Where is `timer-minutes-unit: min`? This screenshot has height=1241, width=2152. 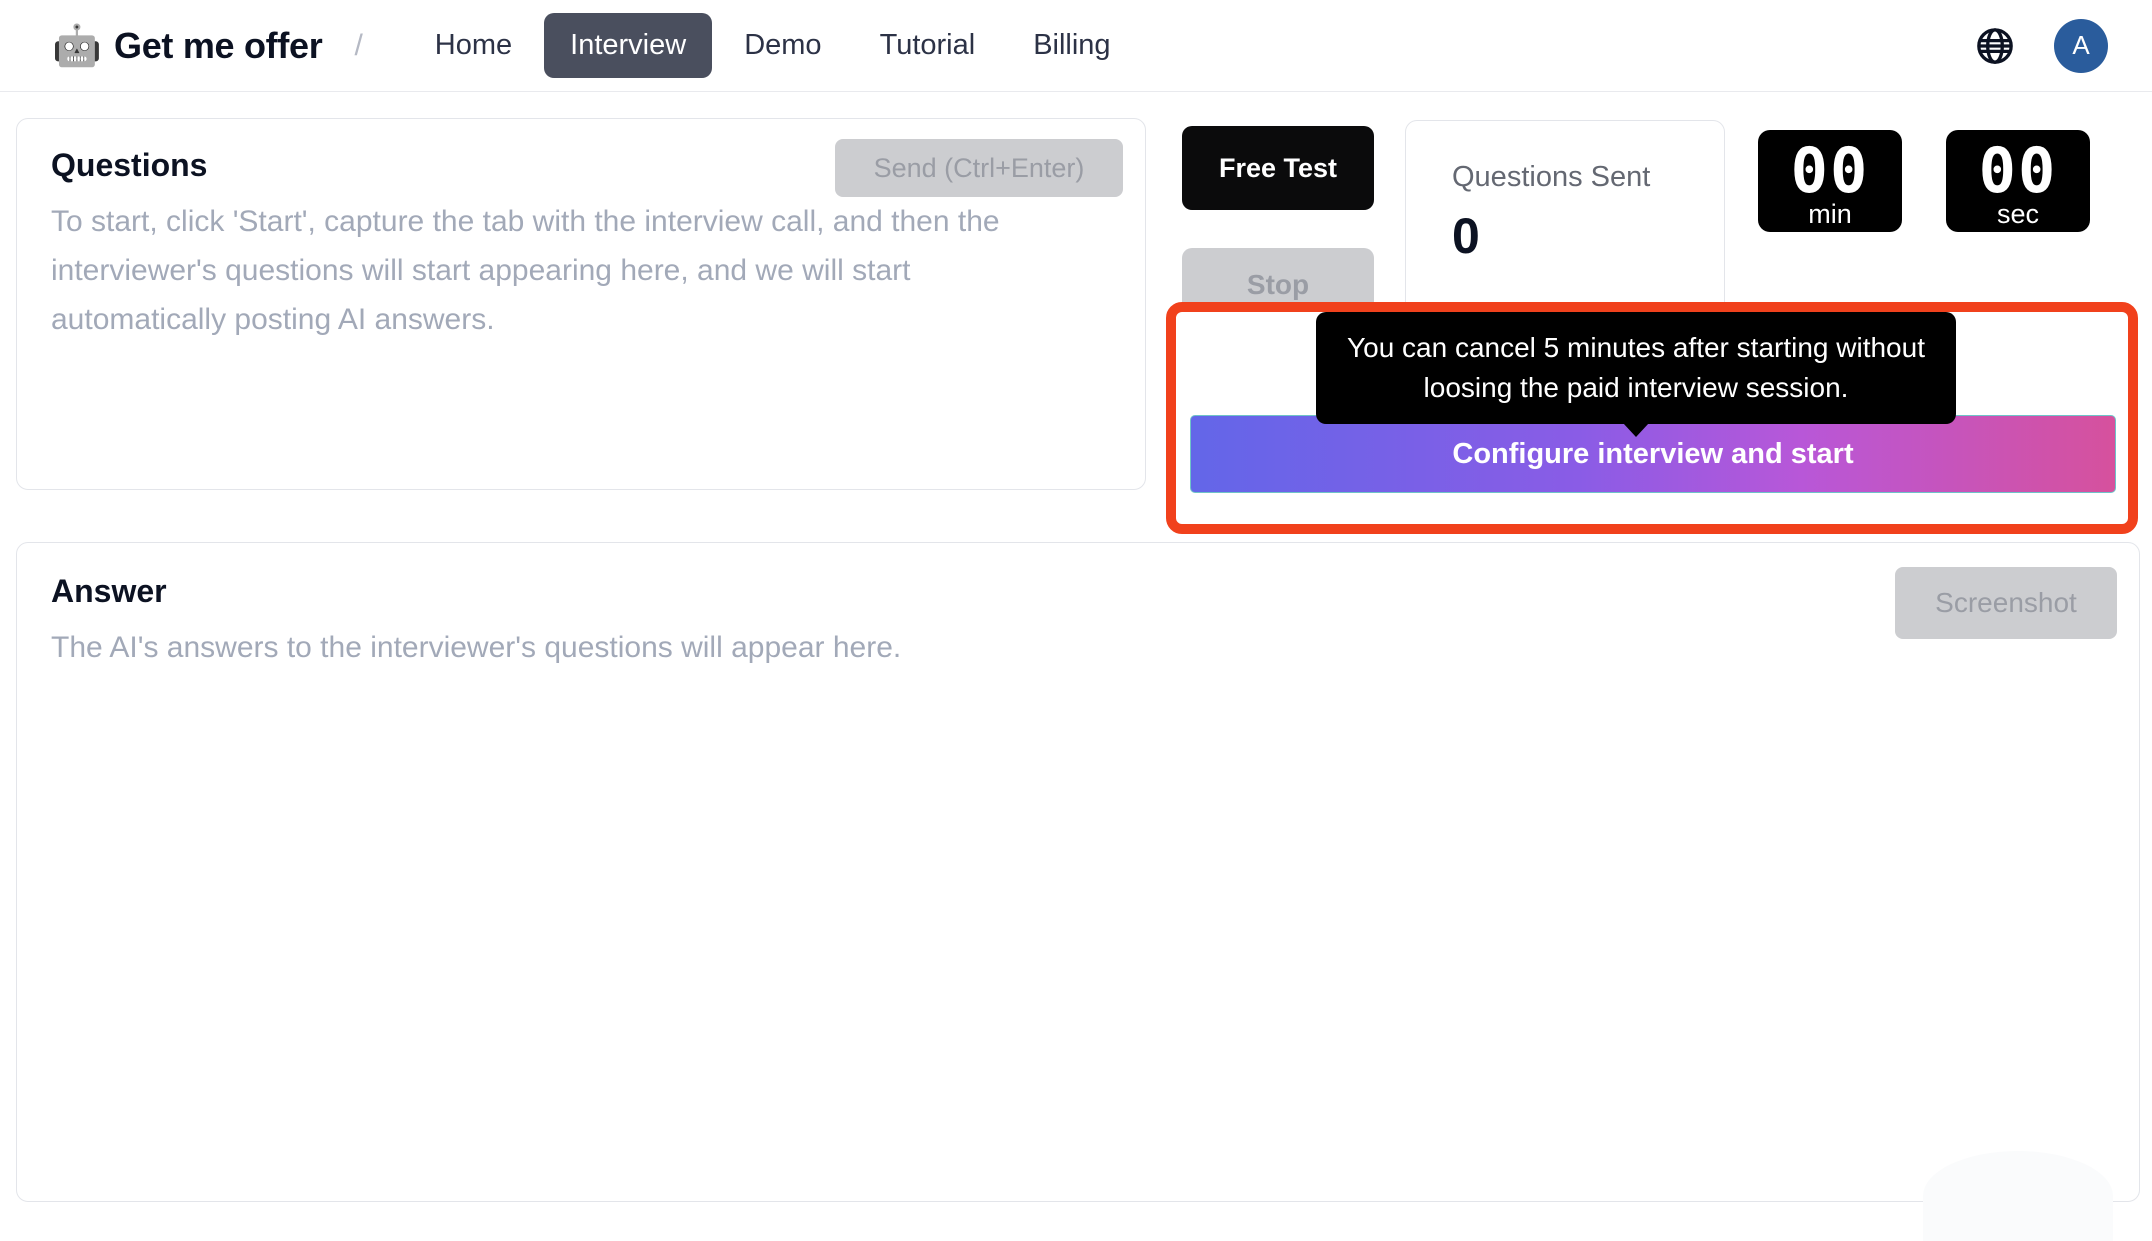
timer-minutes-unit: min is located at coordinates (1830, 214).